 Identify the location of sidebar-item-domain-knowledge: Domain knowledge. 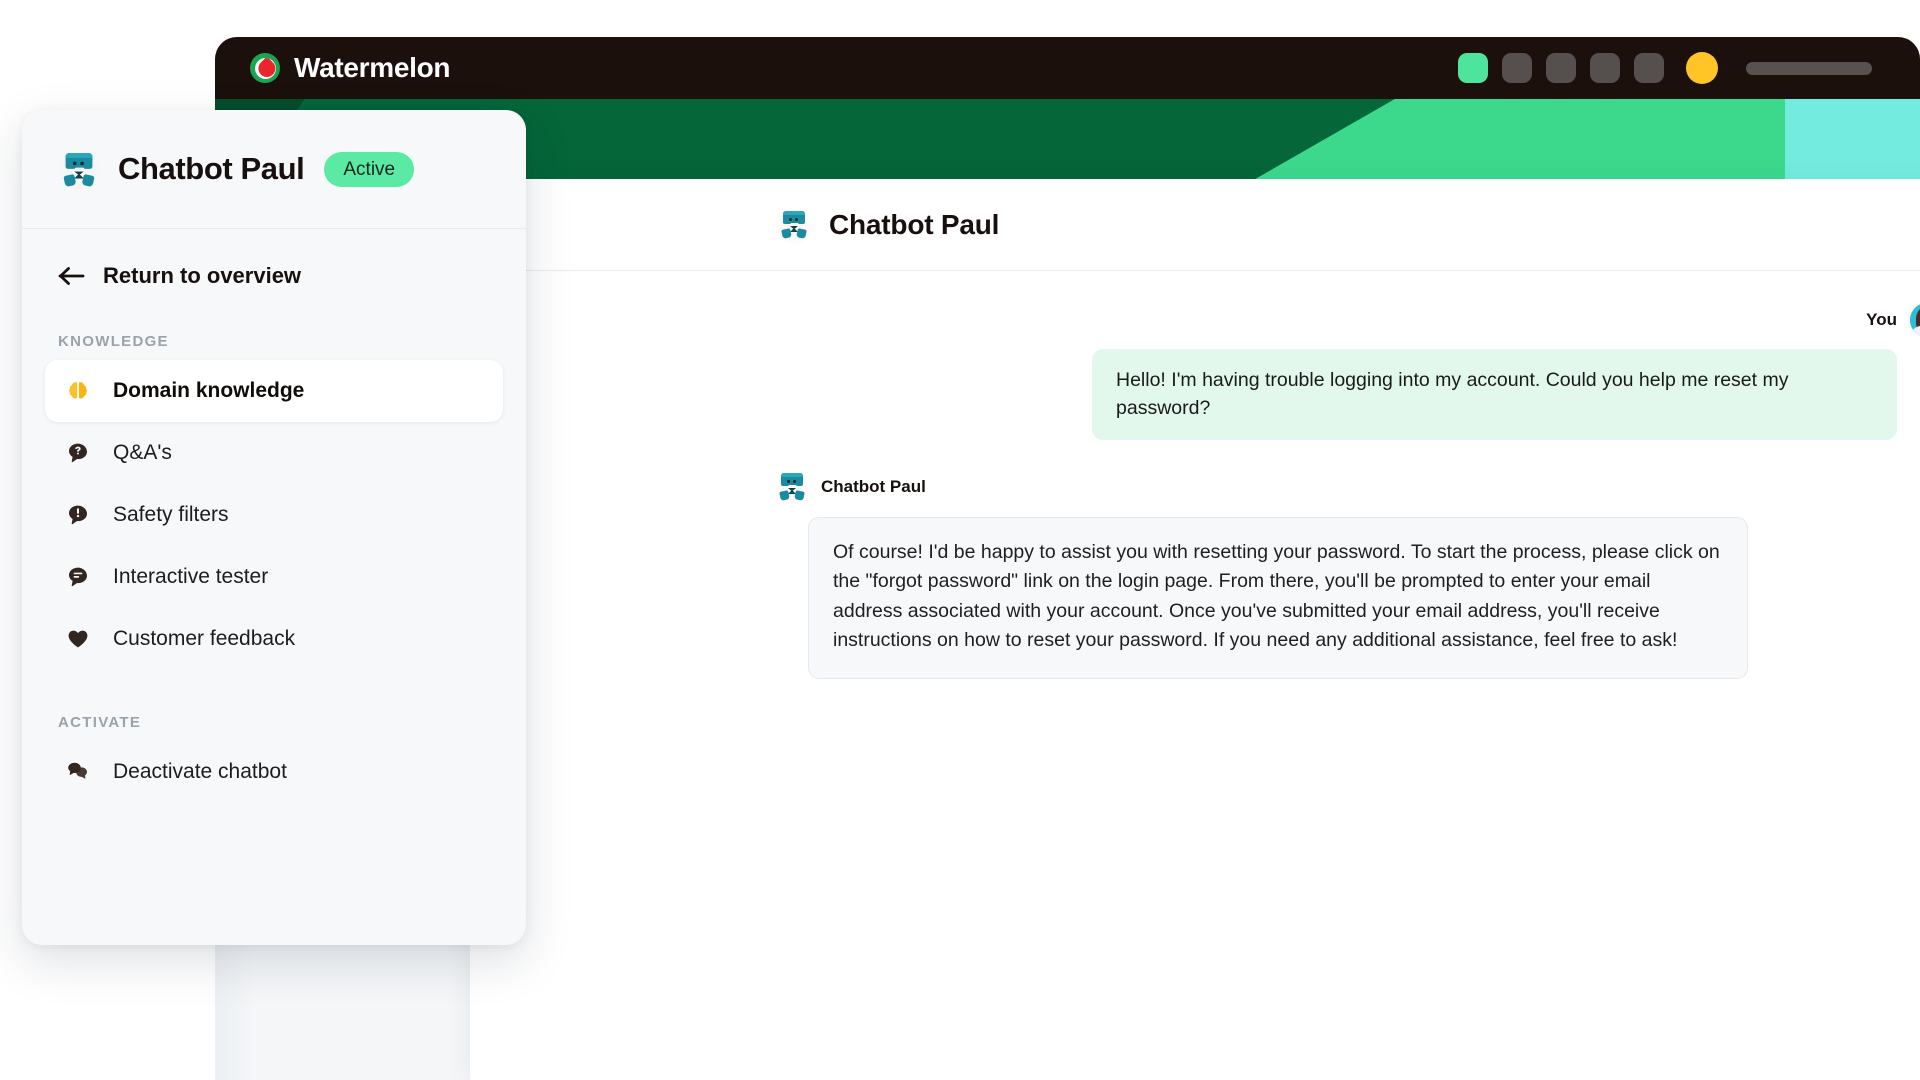
(274, 391).